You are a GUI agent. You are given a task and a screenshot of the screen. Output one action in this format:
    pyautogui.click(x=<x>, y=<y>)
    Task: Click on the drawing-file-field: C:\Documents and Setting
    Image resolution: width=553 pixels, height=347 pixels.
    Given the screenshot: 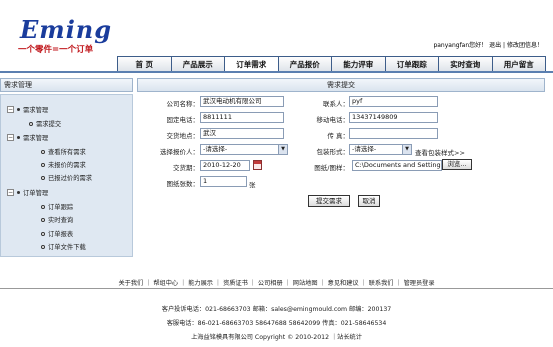 What is the action you would take?
    pyautogui.click(x=397, y=165)
    